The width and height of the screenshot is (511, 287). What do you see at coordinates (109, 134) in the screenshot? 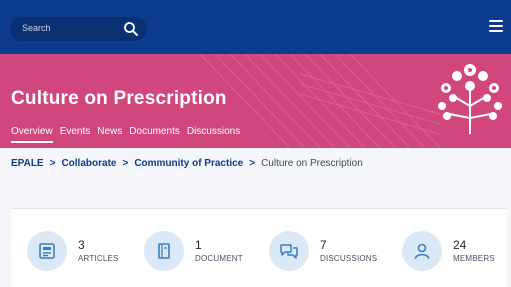
I see `tab-news: News` at bounding box center [109, 134].